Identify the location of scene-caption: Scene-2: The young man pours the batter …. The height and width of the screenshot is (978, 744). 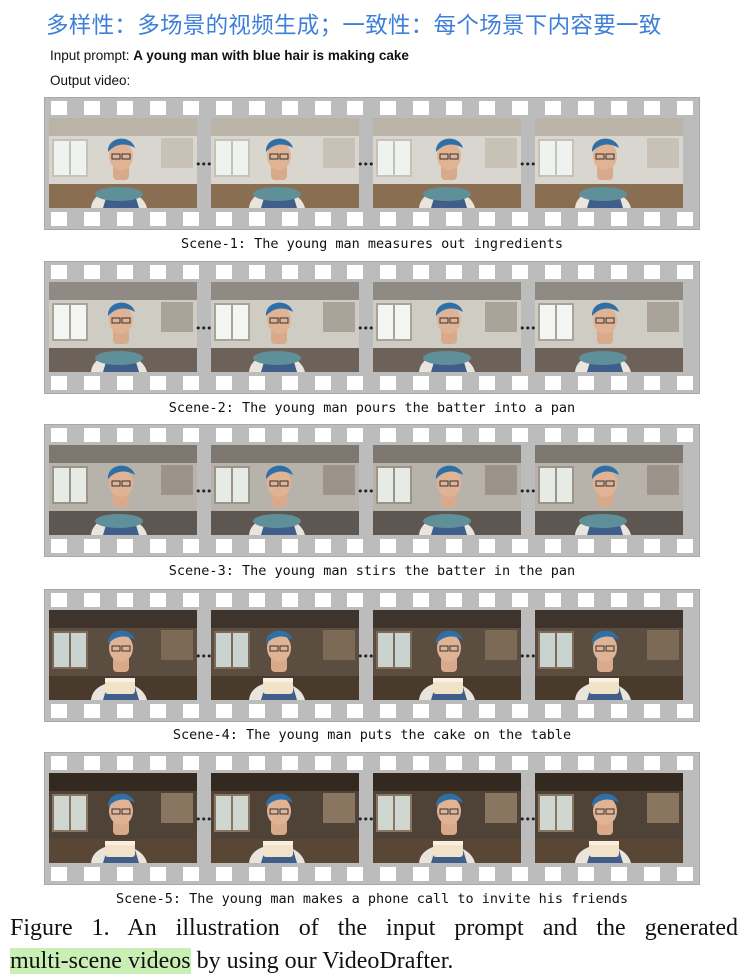
(372, 408).